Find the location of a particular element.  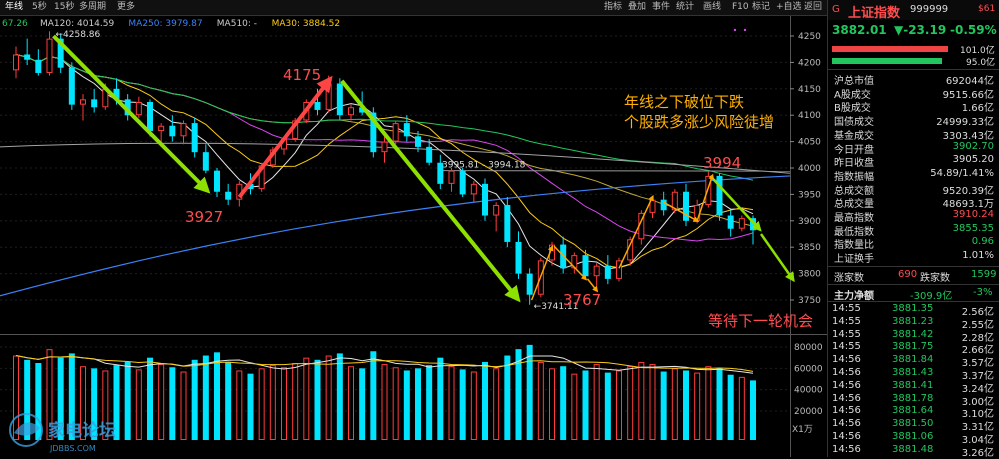

stat-row: 指数振幅 54.89/1.41% is located at coordinates (913, 175).